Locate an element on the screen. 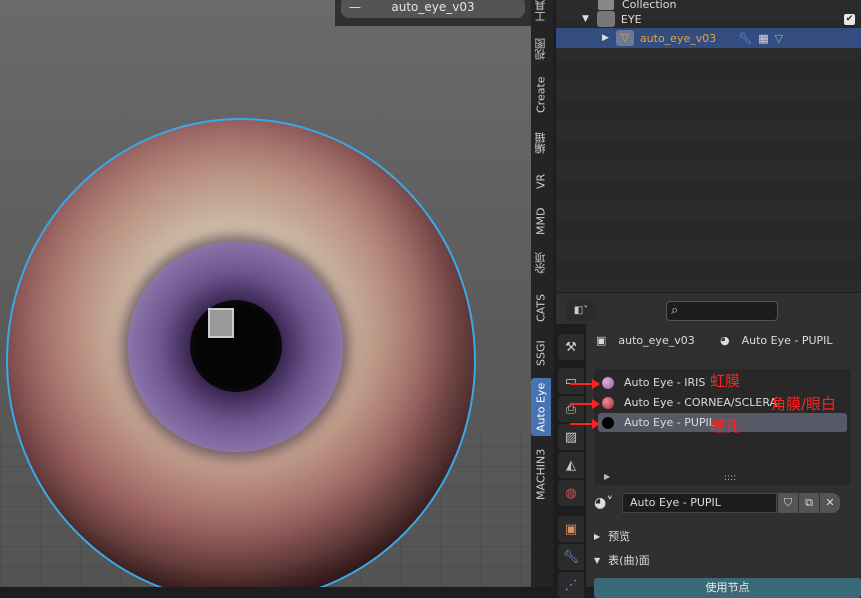 The image size is (861, 598). tab-edit: 编辑 is located at coordinates (541, 143).